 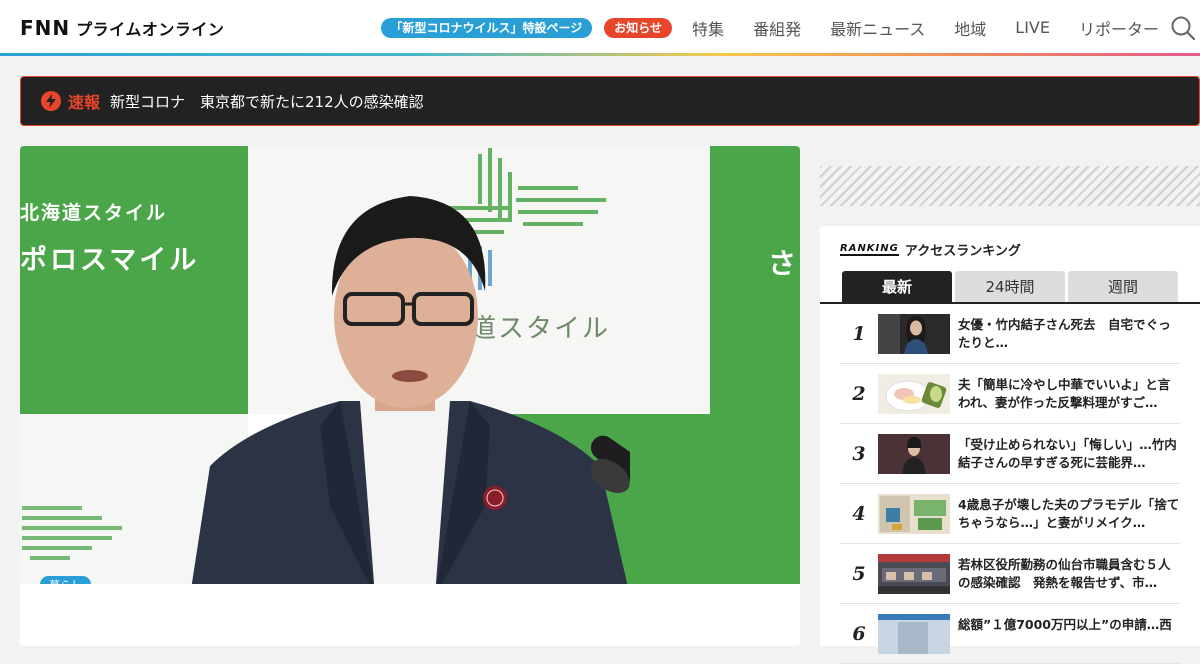 I want to click on breaking-news-bar: 速報 新型コロナ 東京都で新たに212人の感染確認, so click(x=610, y=101).